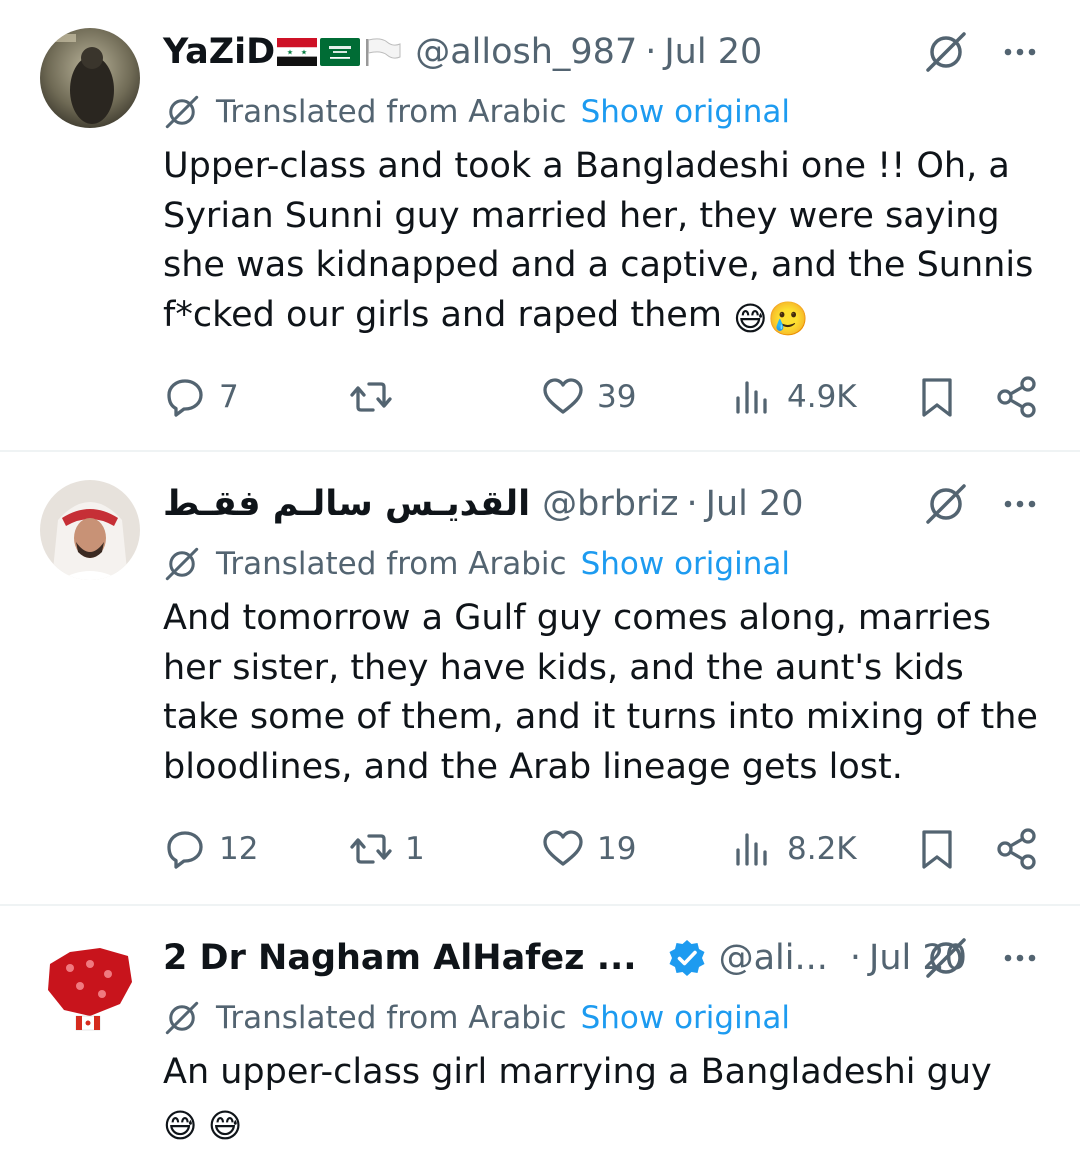 This screenshot has width=1080, height=1176. What do you see at coordinates (346, 504) in the screenshot?
I see `author-name: القديـس سالـم فقـط` at bounding box center [346, 504].